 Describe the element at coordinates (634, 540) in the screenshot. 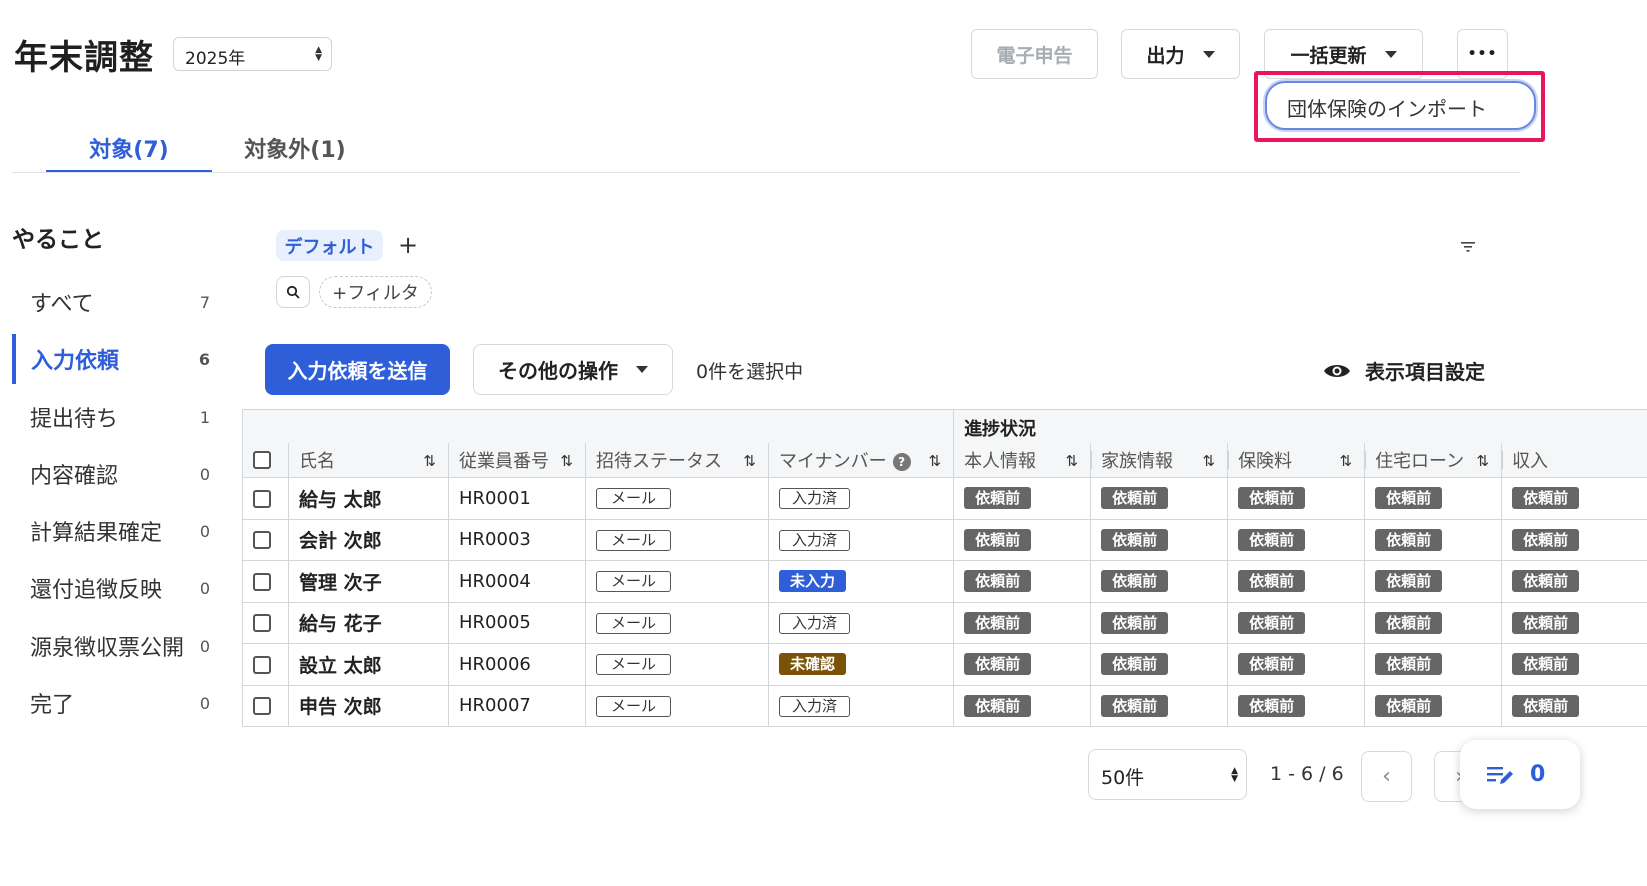

I see `invite-status-badge: メール` at that location.